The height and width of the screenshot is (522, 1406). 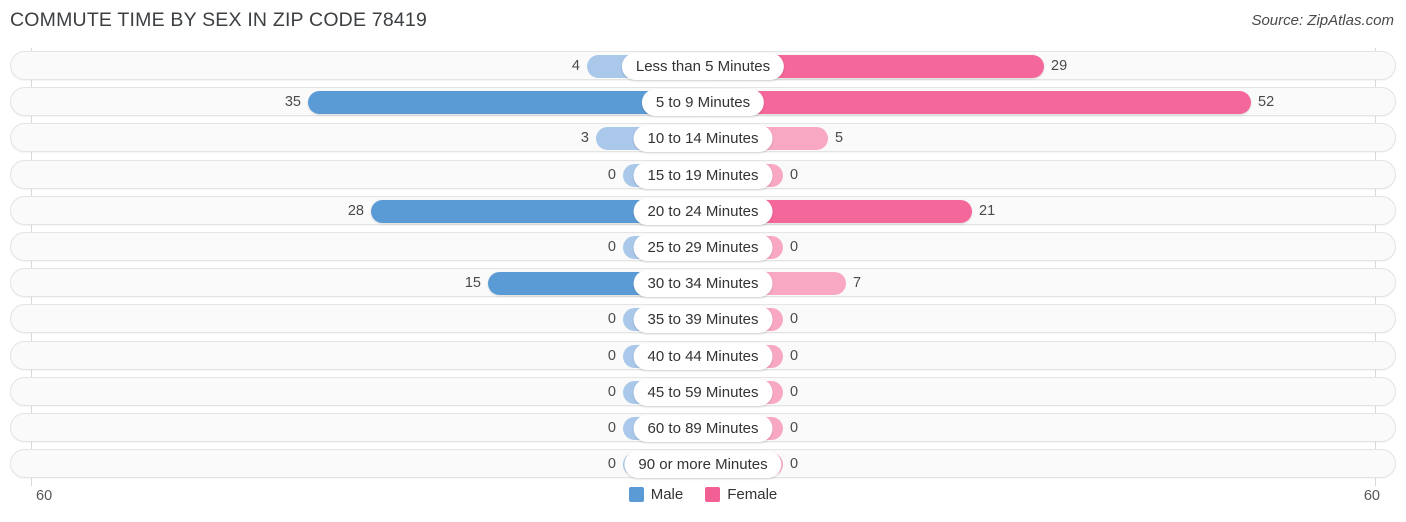 What do you see at coordinates (977, 103) in the screenshot?
I see `bar-female` at bounding box center [977, 103].